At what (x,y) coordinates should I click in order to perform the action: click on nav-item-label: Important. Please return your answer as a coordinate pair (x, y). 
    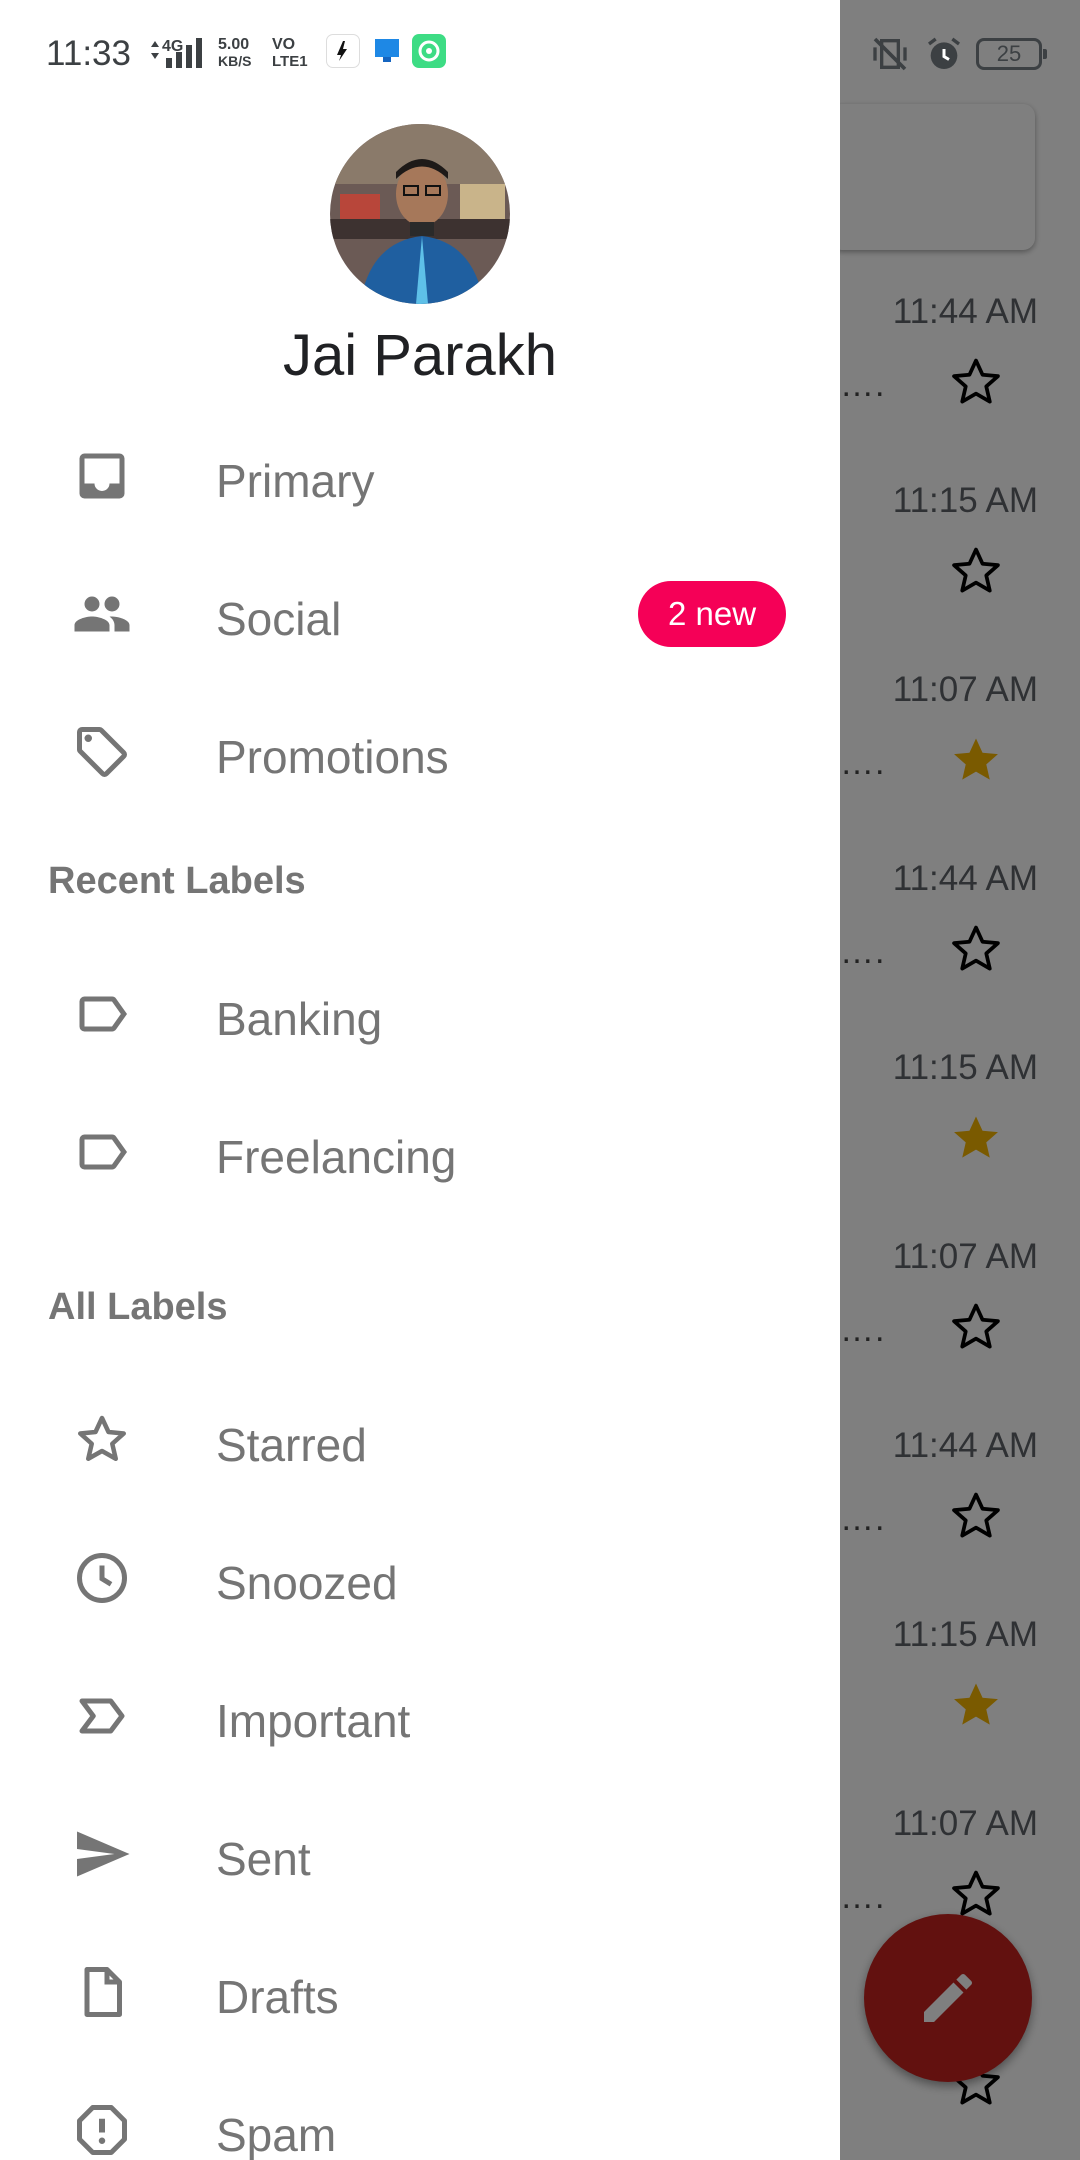
    Looking at the image, I should click on (313, 1721).